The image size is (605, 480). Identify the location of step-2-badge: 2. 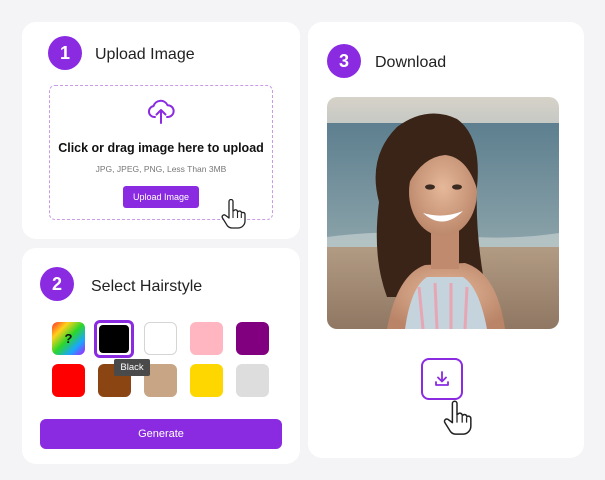
(57, 284).